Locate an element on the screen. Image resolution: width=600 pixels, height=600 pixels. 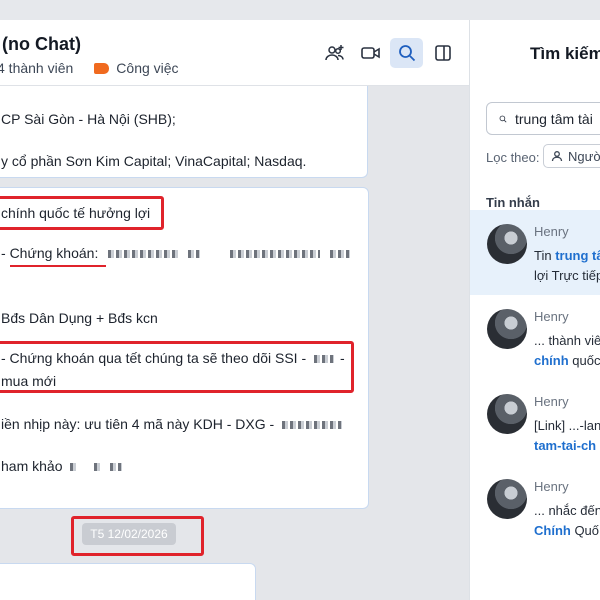
member-count: 4 thành viên is located at coordinates (36, 68).